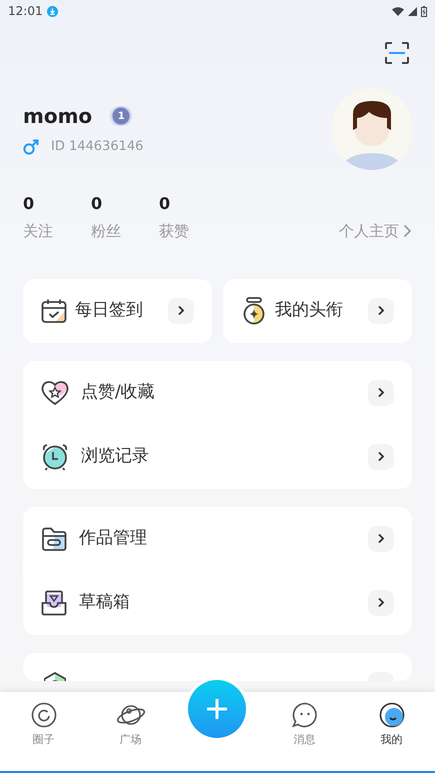  I want to click on menu-item: 点赞/收藏, so click(217, 392).